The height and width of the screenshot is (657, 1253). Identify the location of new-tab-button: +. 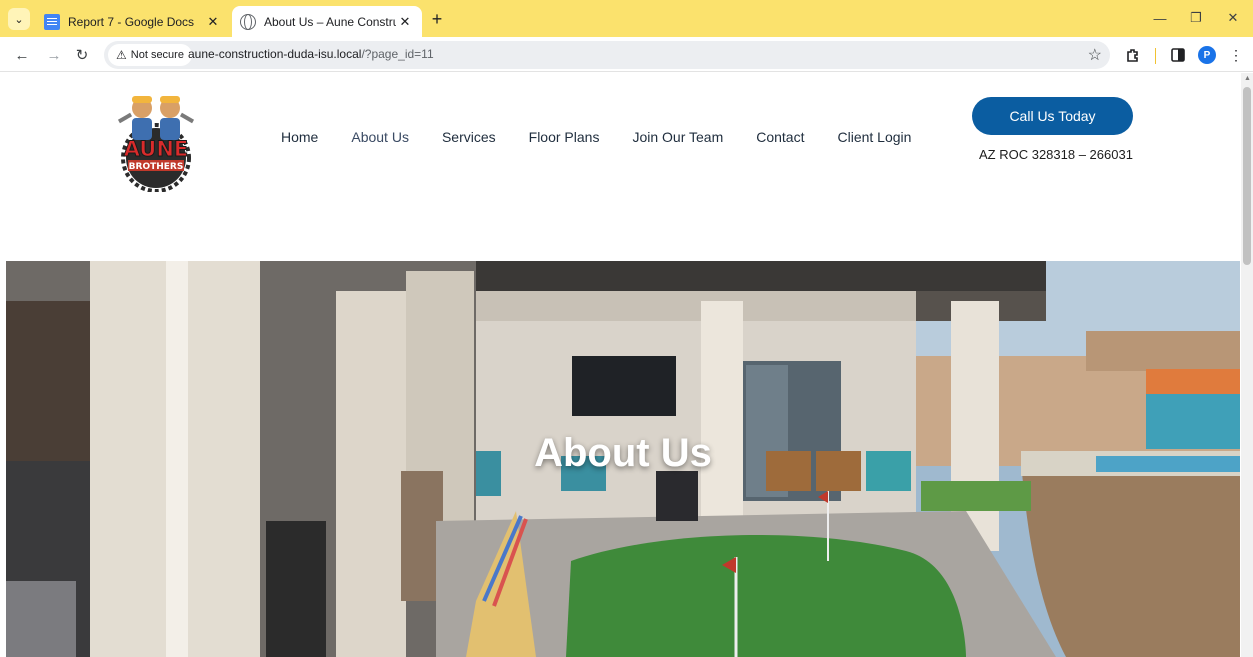
(437, 19).